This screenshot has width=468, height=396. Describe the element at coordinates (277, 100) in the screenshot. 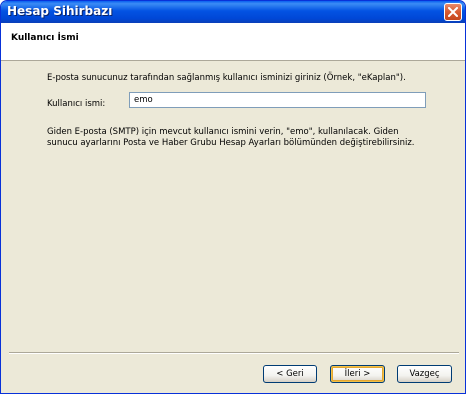

I see `username-input` at that location.